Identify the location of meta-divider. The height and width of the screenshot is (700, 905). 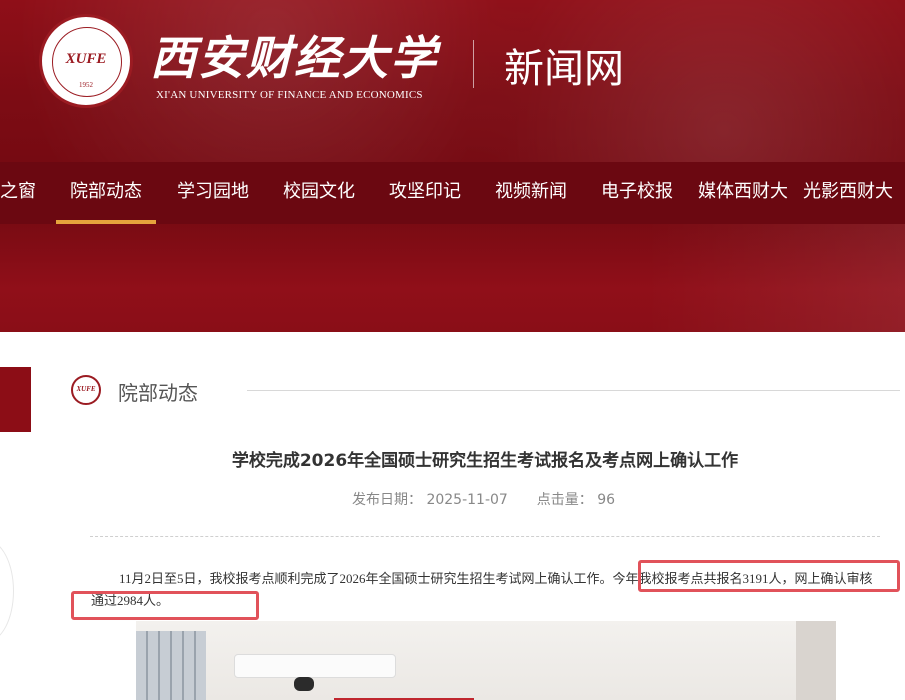
(485, 536).